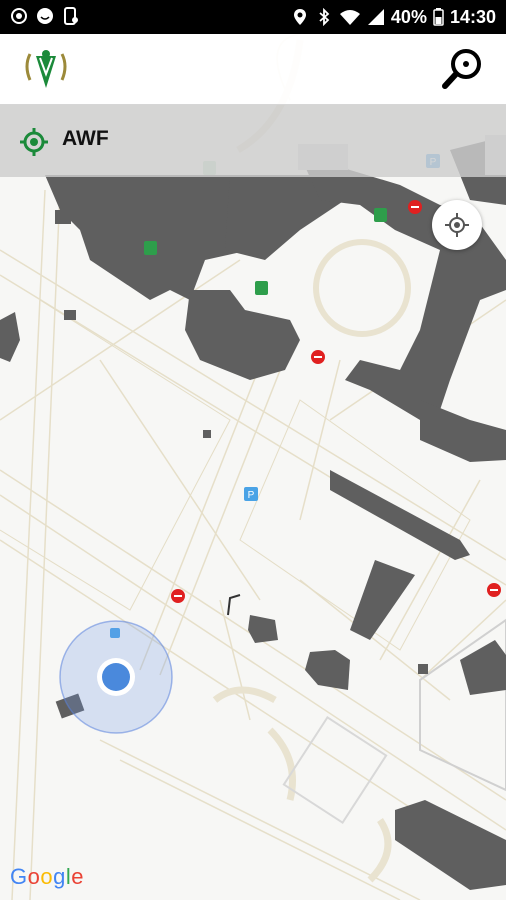 The image size is (506, 900). What do you see at coordinates (253, 17) in the screenshot?
I see `status-bar: 40% 14:30` at bounding box center [253, 17].